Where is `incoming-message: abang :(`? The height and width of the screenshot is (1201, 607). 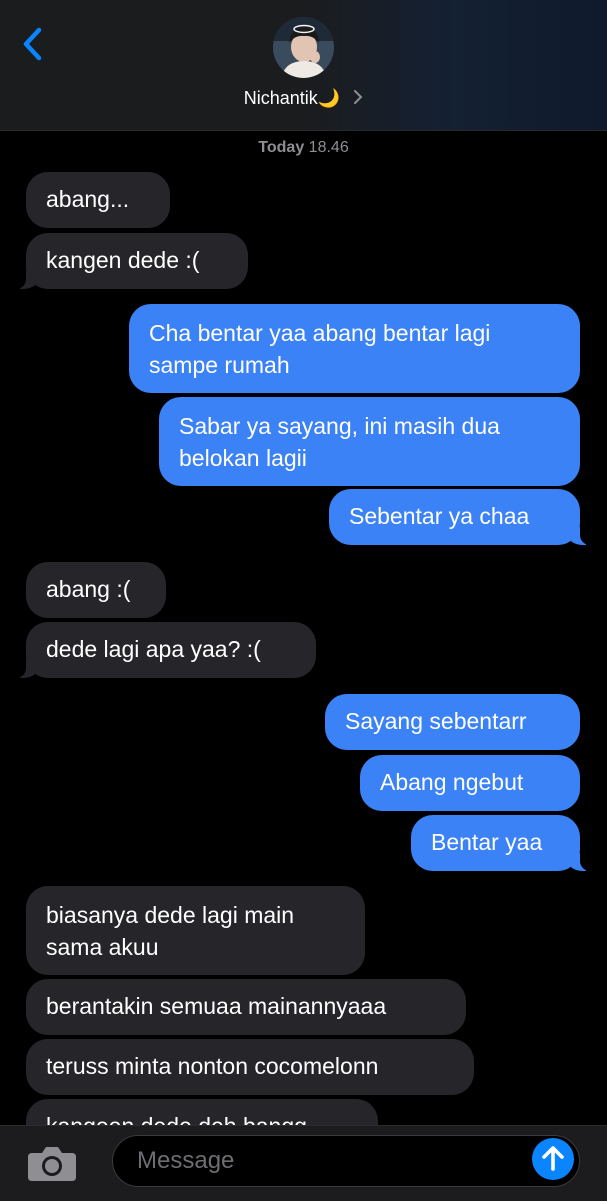
incoming-message: abang :( is located at coordinates (96, 590).